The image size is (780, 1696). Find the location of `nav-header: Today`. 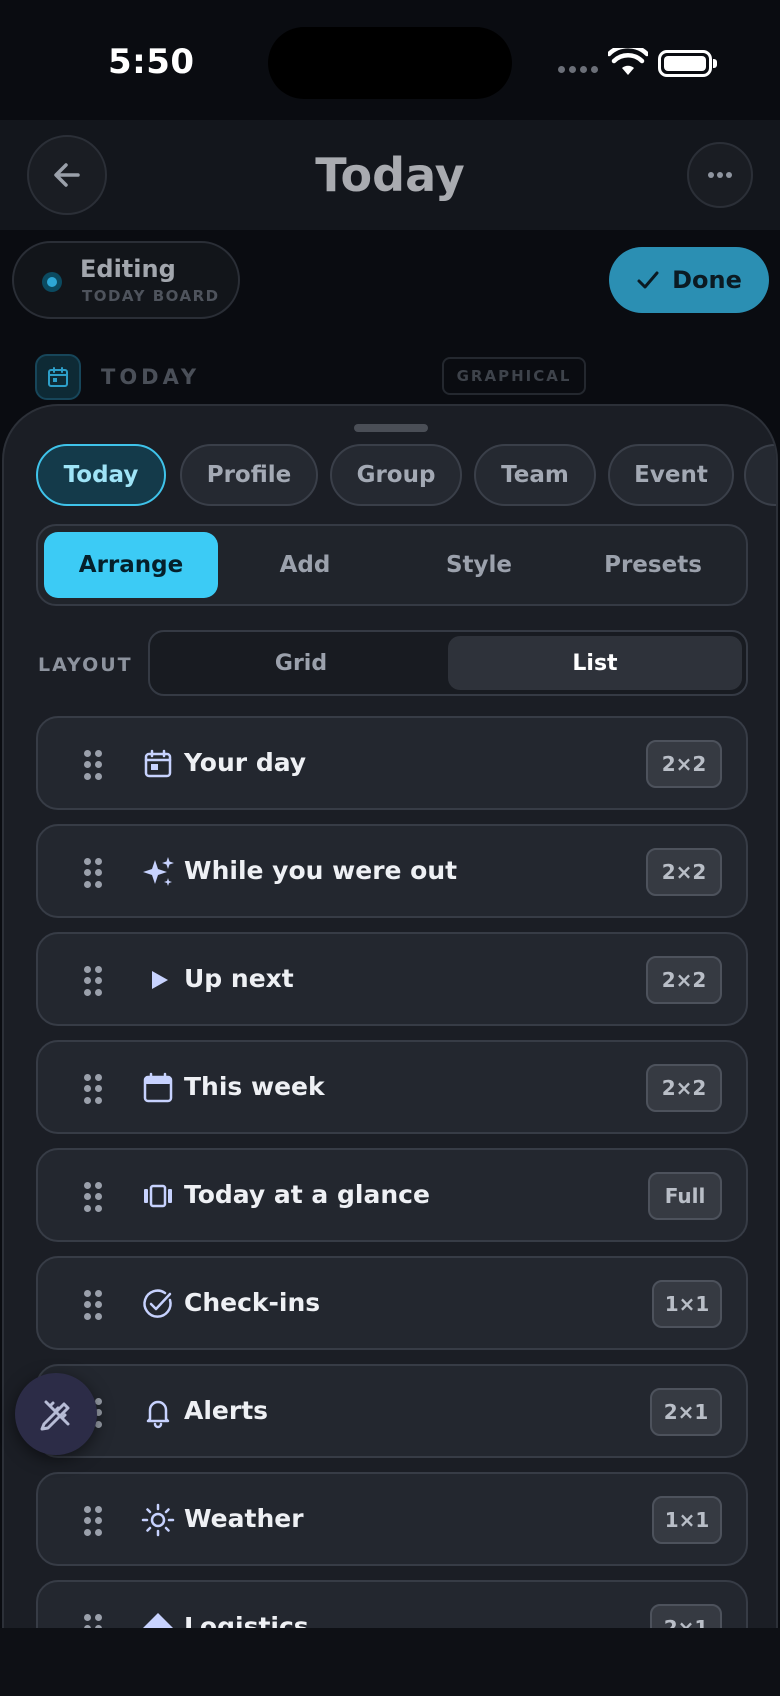

nav-header: Today is located at coordinates (390, 175).